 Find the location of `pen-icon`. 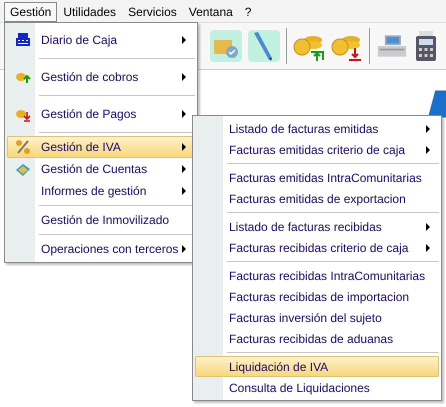

pen-icon is located at coordinates (264, 46).